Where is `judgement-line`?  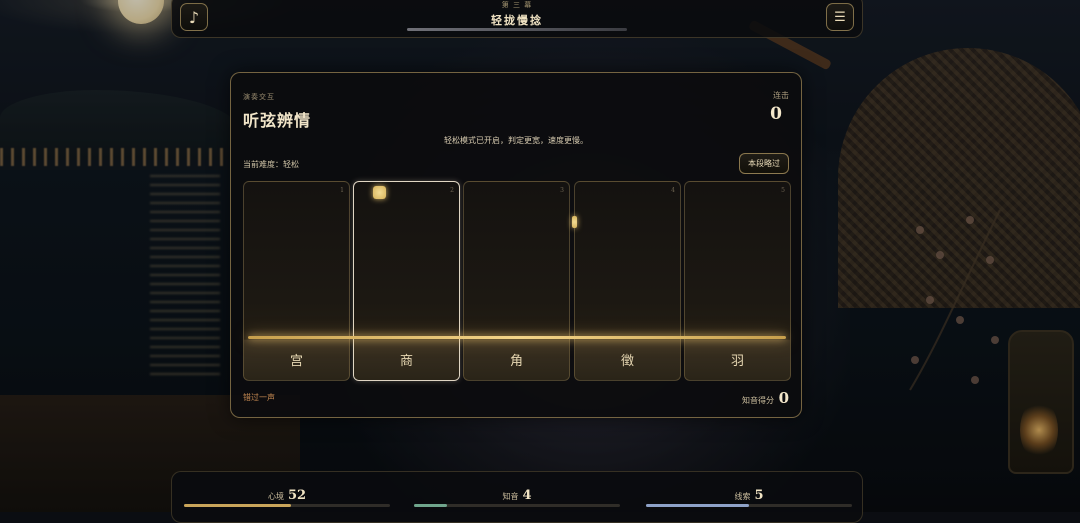 judgement-line is located at coordinates (517, 337).